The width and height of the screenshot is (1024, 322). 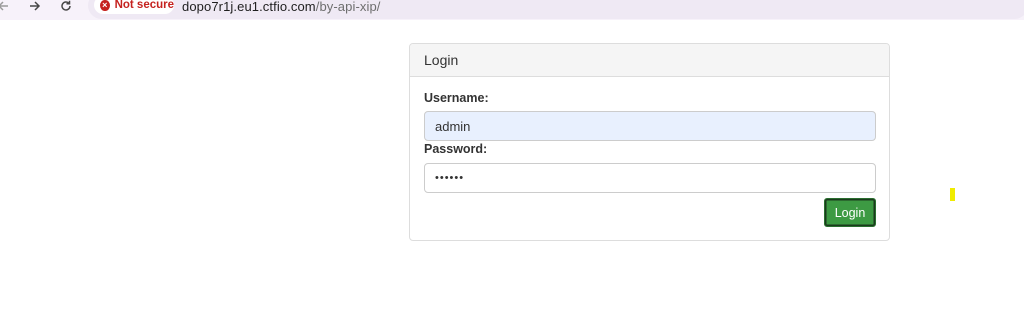 I want to click on url-path: /by-api-xip/, so click(x=348, y=7).